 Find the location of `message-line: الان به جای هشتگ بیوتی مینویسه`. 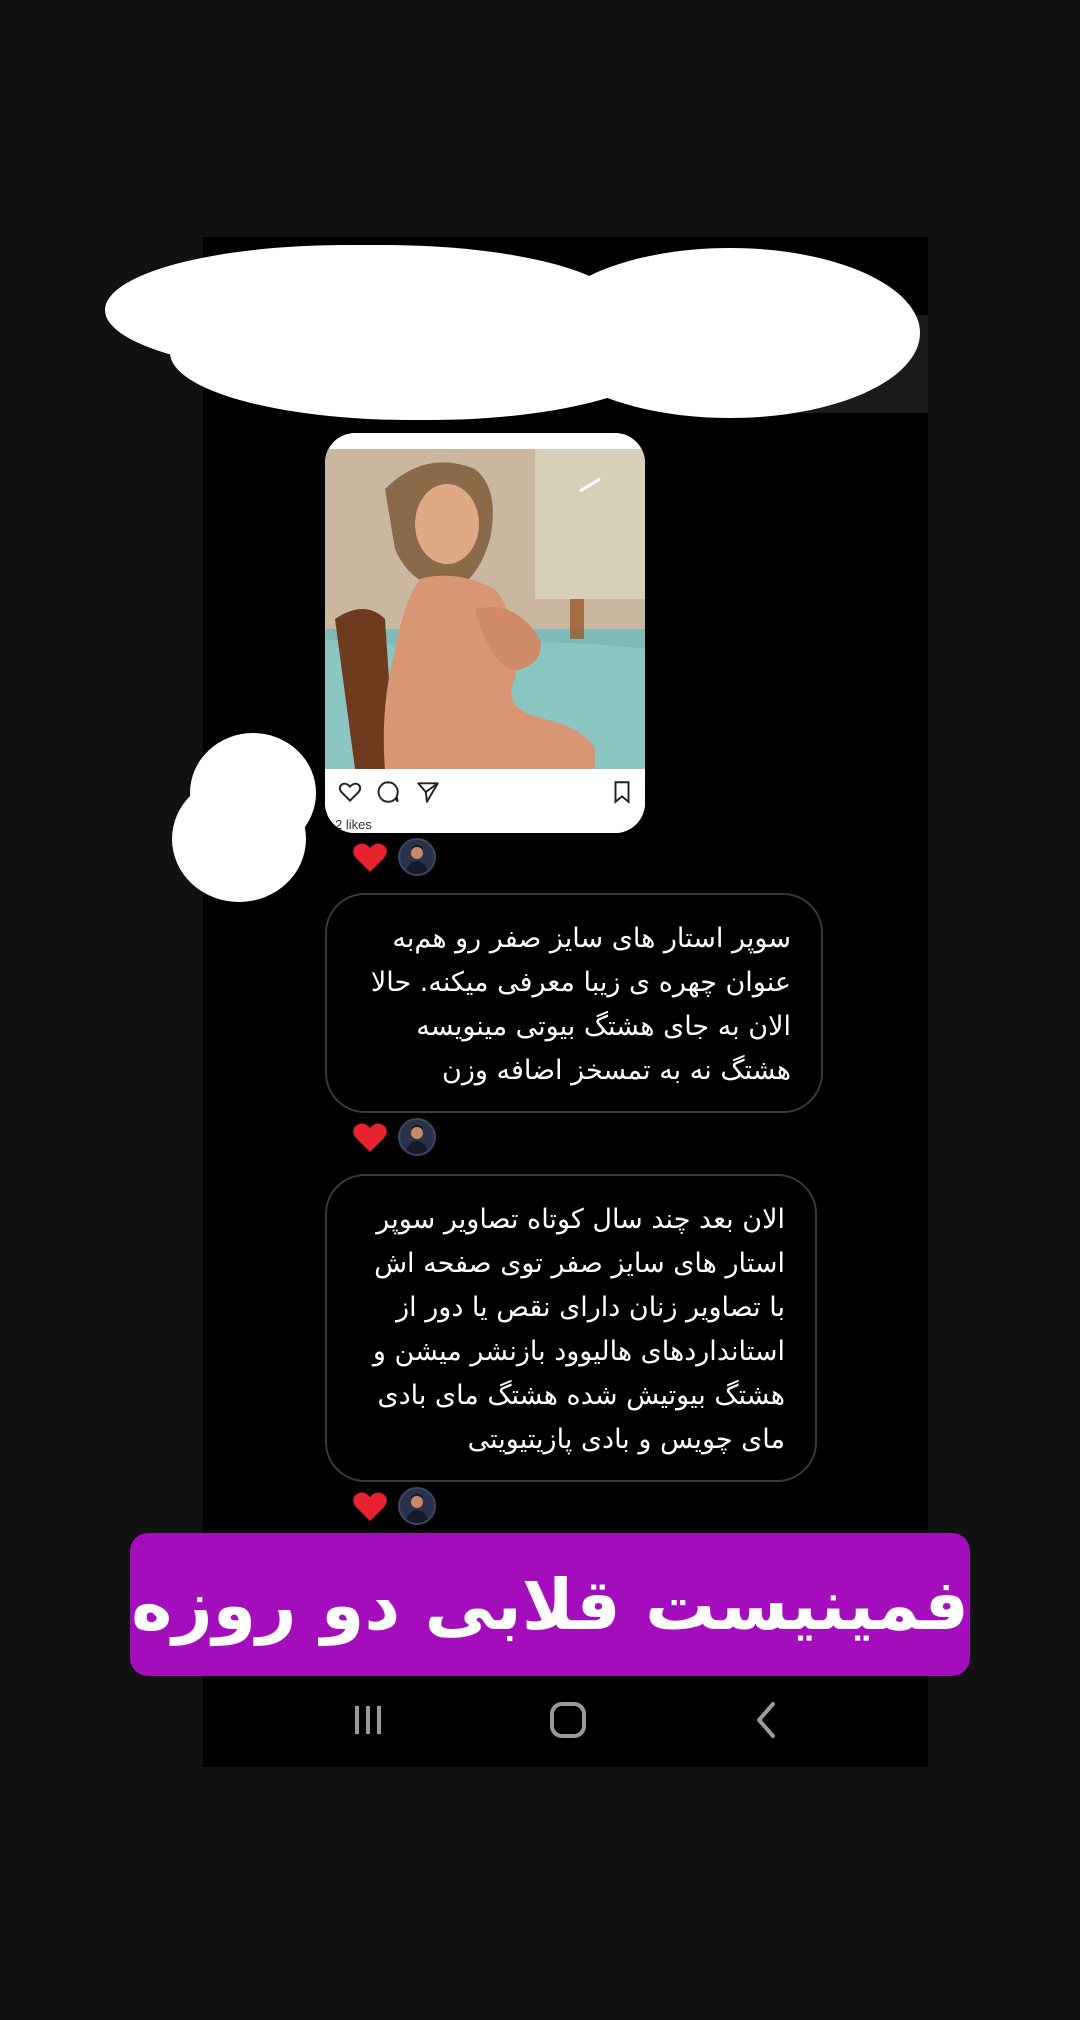

message-line: الان به جای هشتگ بیوتی مینویسه is located at coordinates (603, 1026).